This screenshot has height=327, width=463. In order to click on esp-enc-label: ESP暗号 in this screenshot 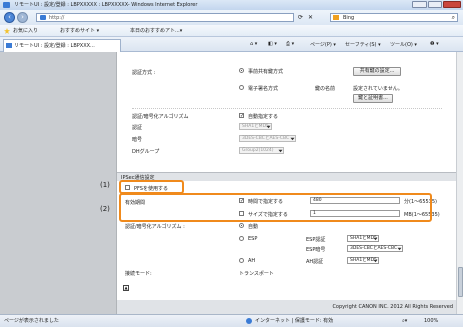, I will do `click(316, 250)`.